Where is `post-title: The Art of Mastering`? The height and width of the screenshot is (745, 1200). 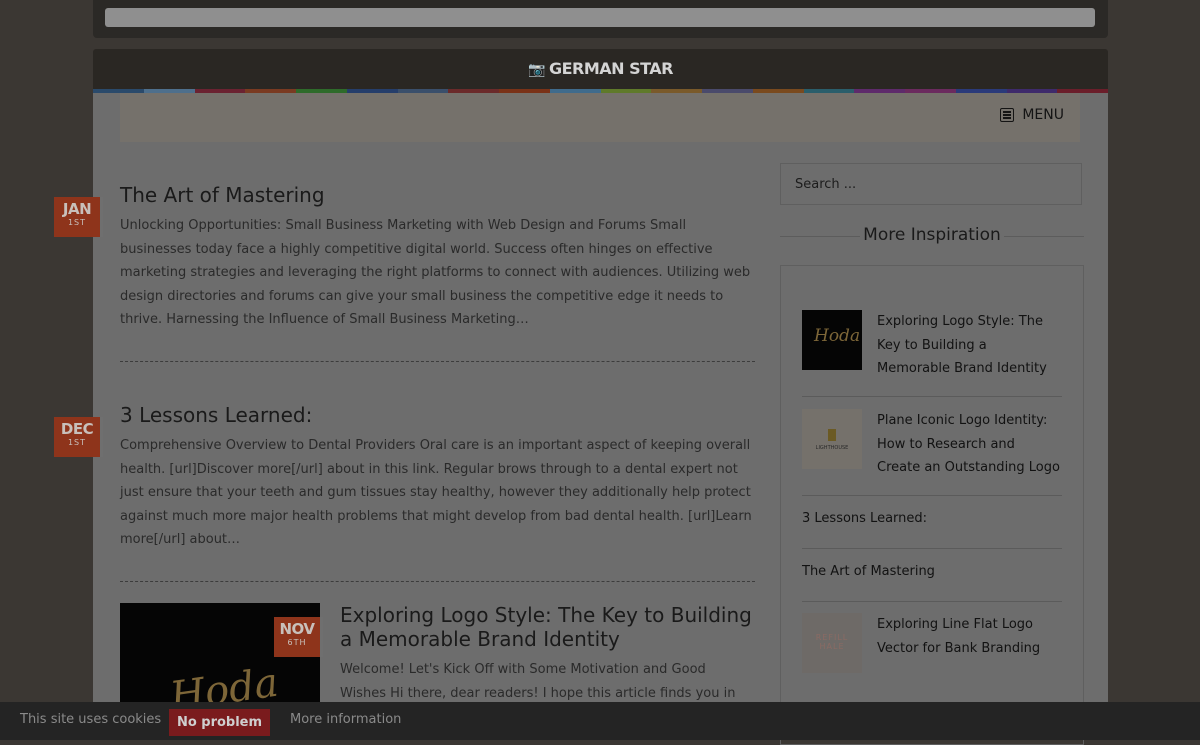
post-title: The Art of Mastering is located at coordinates (440, 195).